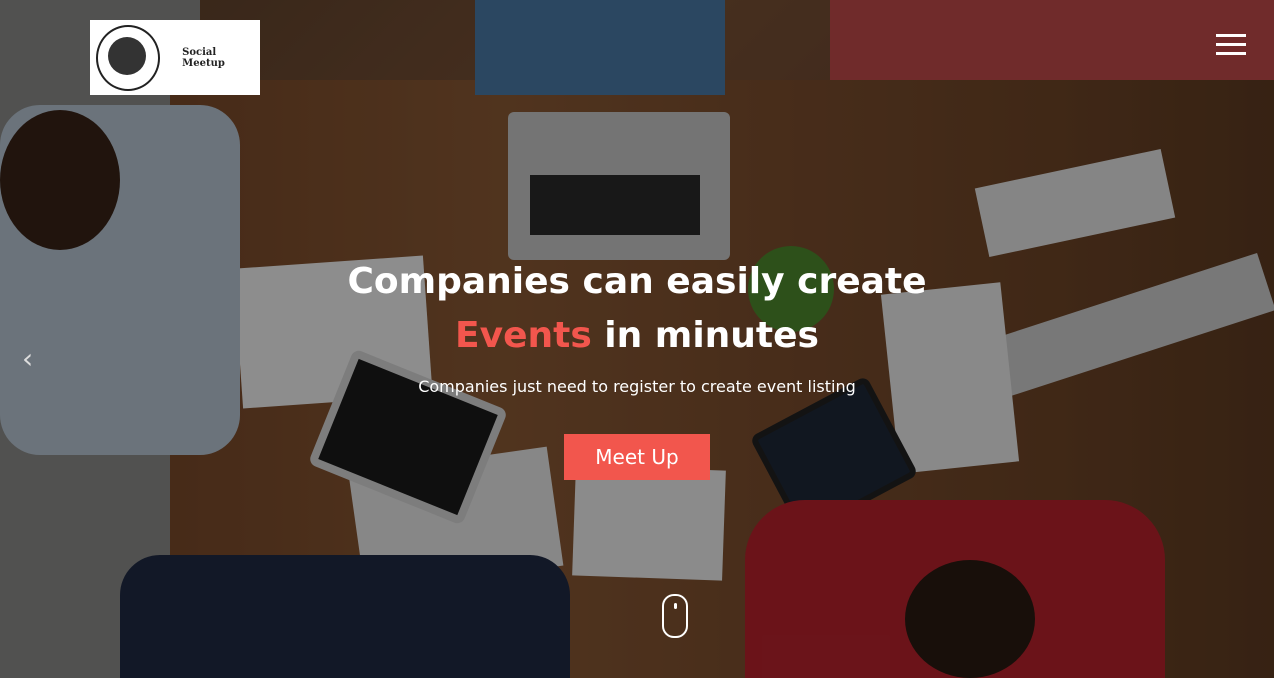 The image size is (1274, 678). I want to click on headline-text-end: in minutes, so click(705, 335).